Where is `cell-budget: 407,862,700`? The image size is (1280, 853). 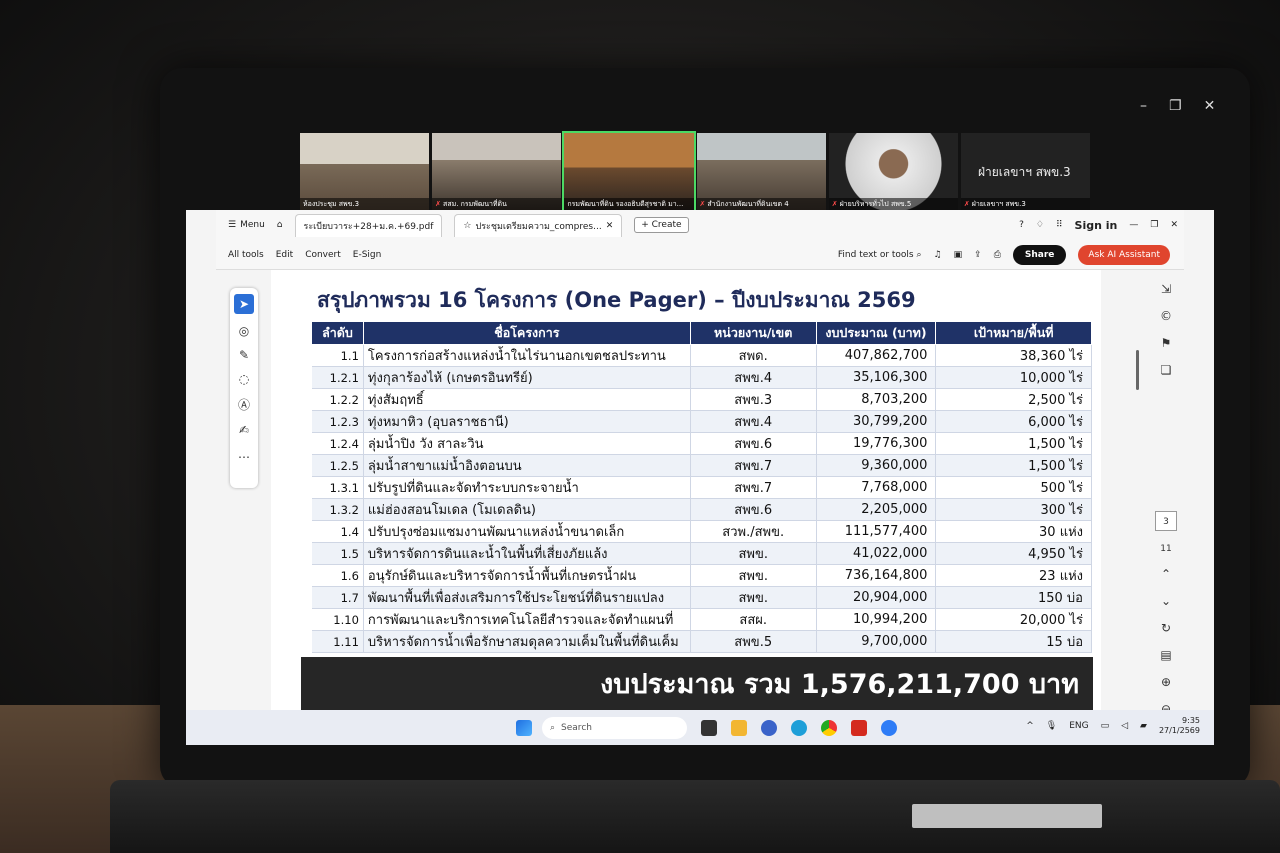 cell-budget: 407,862,700 is located at coordinates (876, 355).